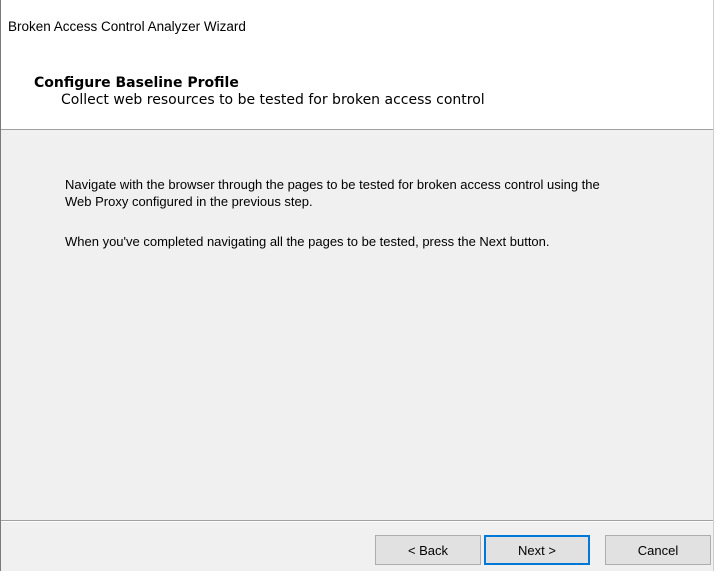  Describe the element at coordinates (428, 550) in the screenshot. I see `back-button: < Back` at that location.